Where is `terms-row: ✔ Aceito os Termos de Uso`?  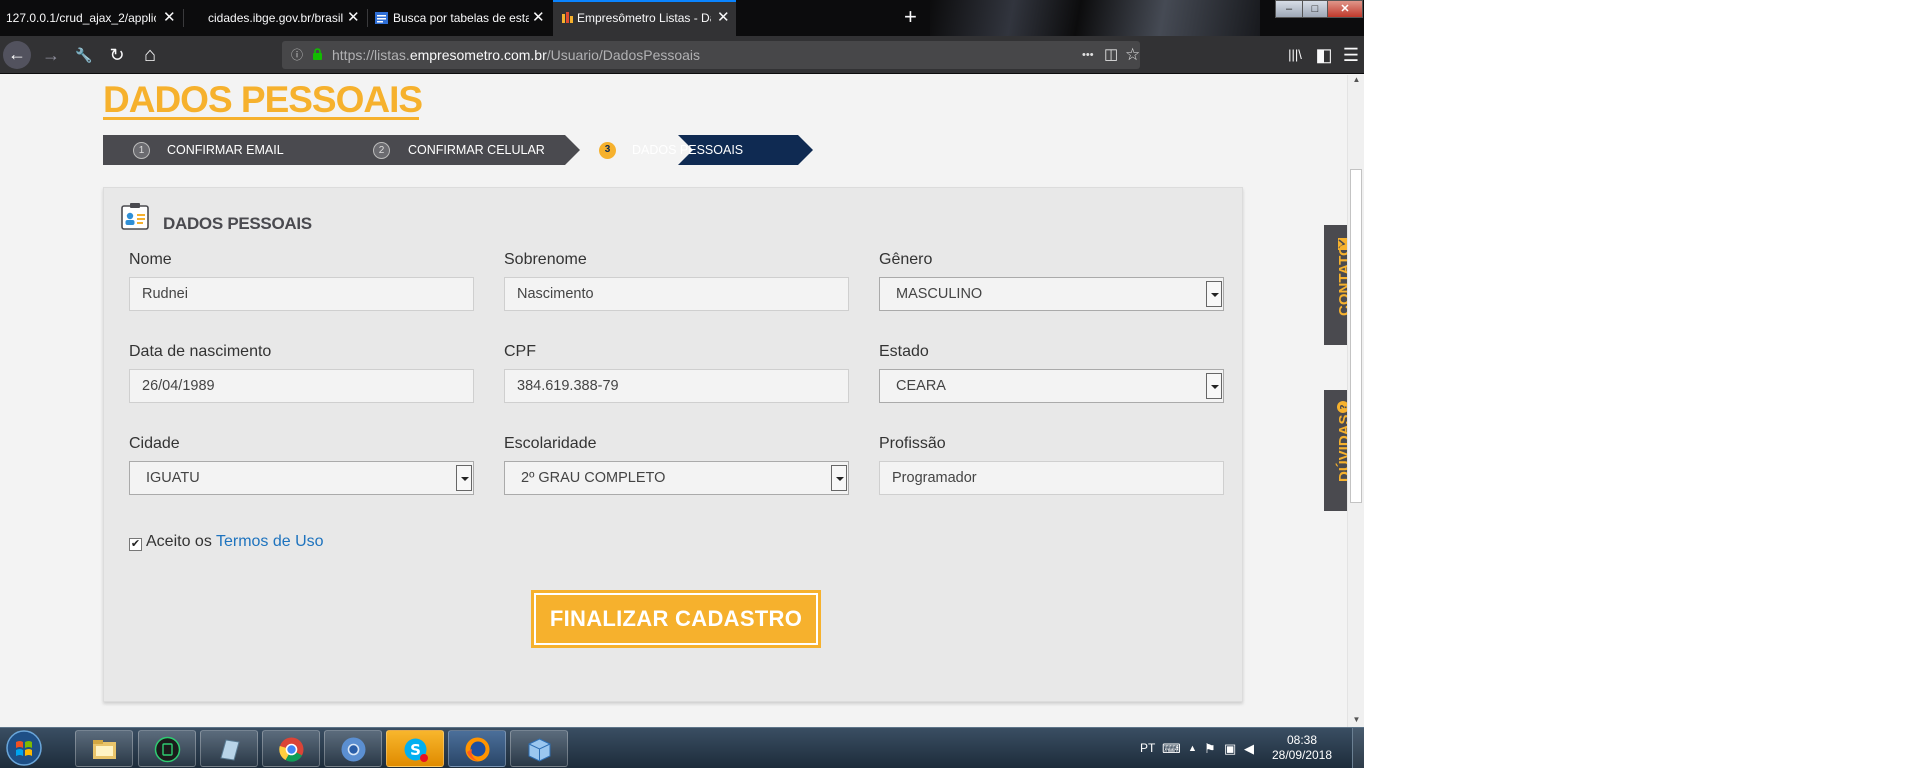 terms-row: ✔ Aceito os Termos de Uso is located at coordinates (226, 542).